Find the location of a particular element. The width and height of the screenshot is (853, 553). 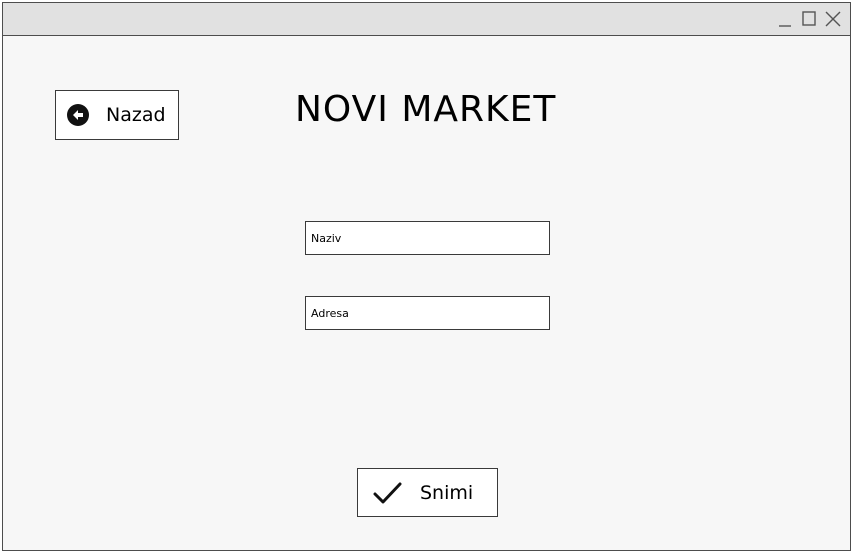

page-title: NOVI MARKET is located at coordinates (426, 109).